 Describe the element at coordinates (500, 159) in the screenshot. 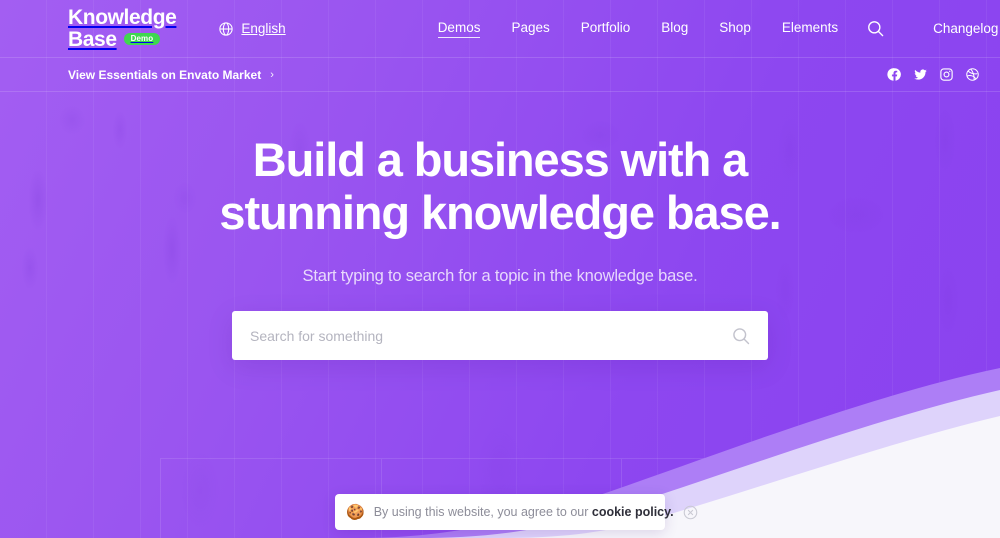

I see `hero-heading-line-1: Build a business with a` at that location.